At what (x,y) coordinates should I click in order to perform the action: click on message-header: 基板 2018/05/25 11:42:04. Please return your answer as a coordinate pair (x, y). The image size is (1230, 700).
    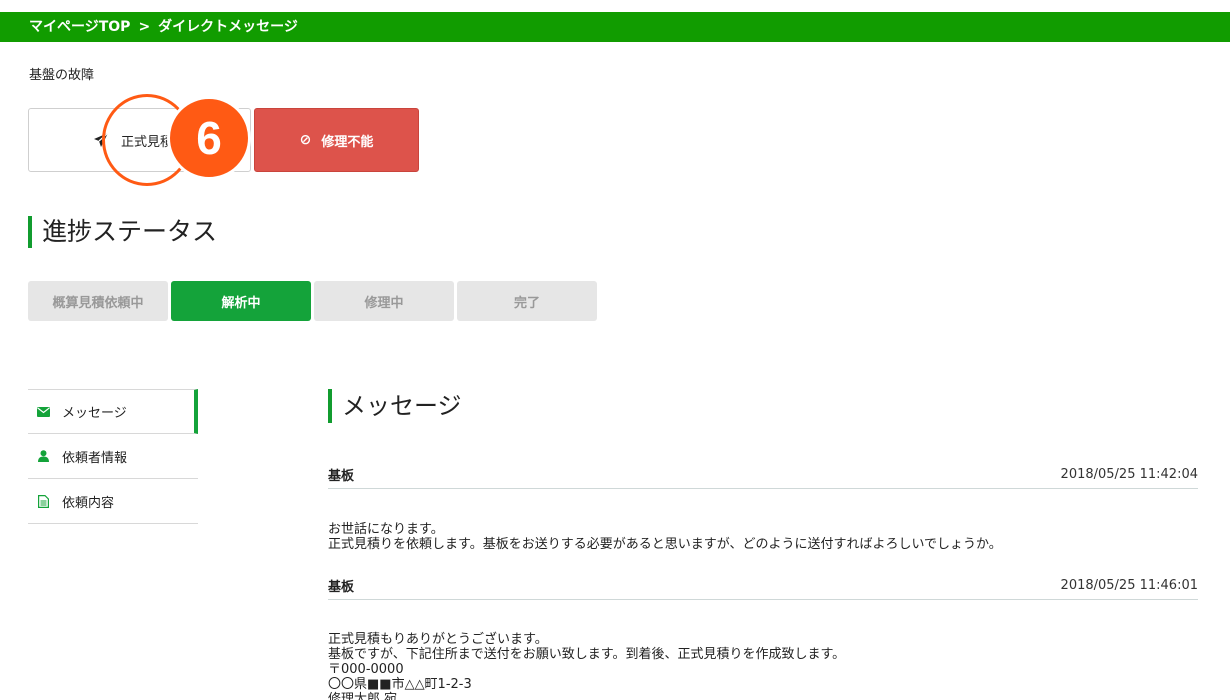
    Looking at the image, I should click on (763, 475).